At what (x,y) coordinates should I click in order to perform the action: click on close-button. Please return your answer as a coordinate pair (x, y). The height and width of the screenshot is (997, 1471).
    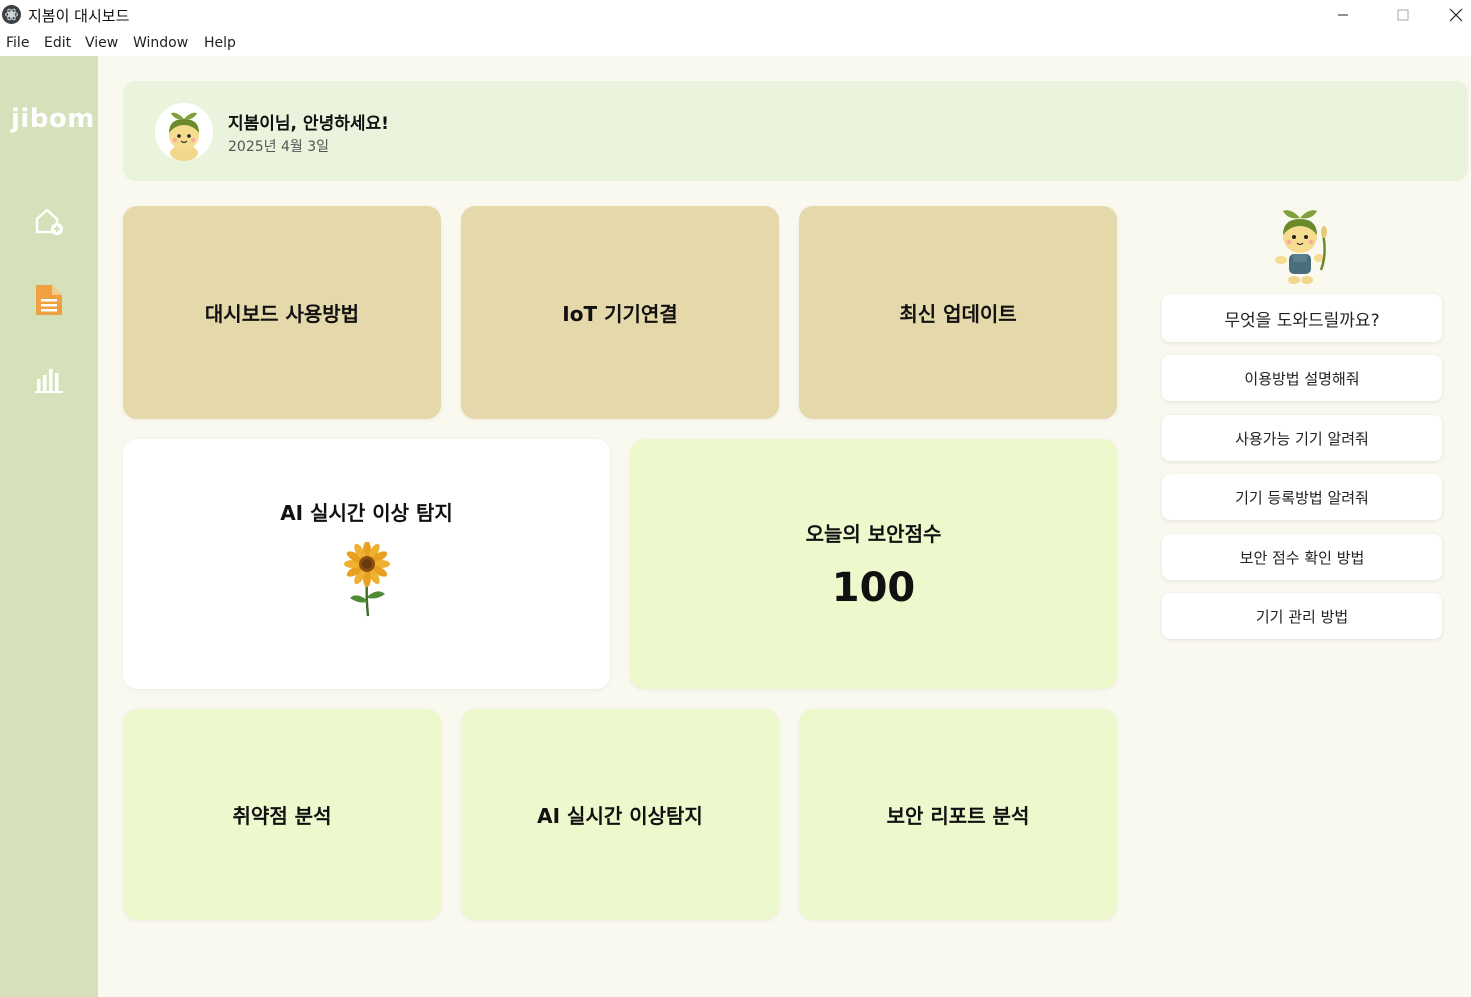
    Looking at the image, I should click on (1455, 15).